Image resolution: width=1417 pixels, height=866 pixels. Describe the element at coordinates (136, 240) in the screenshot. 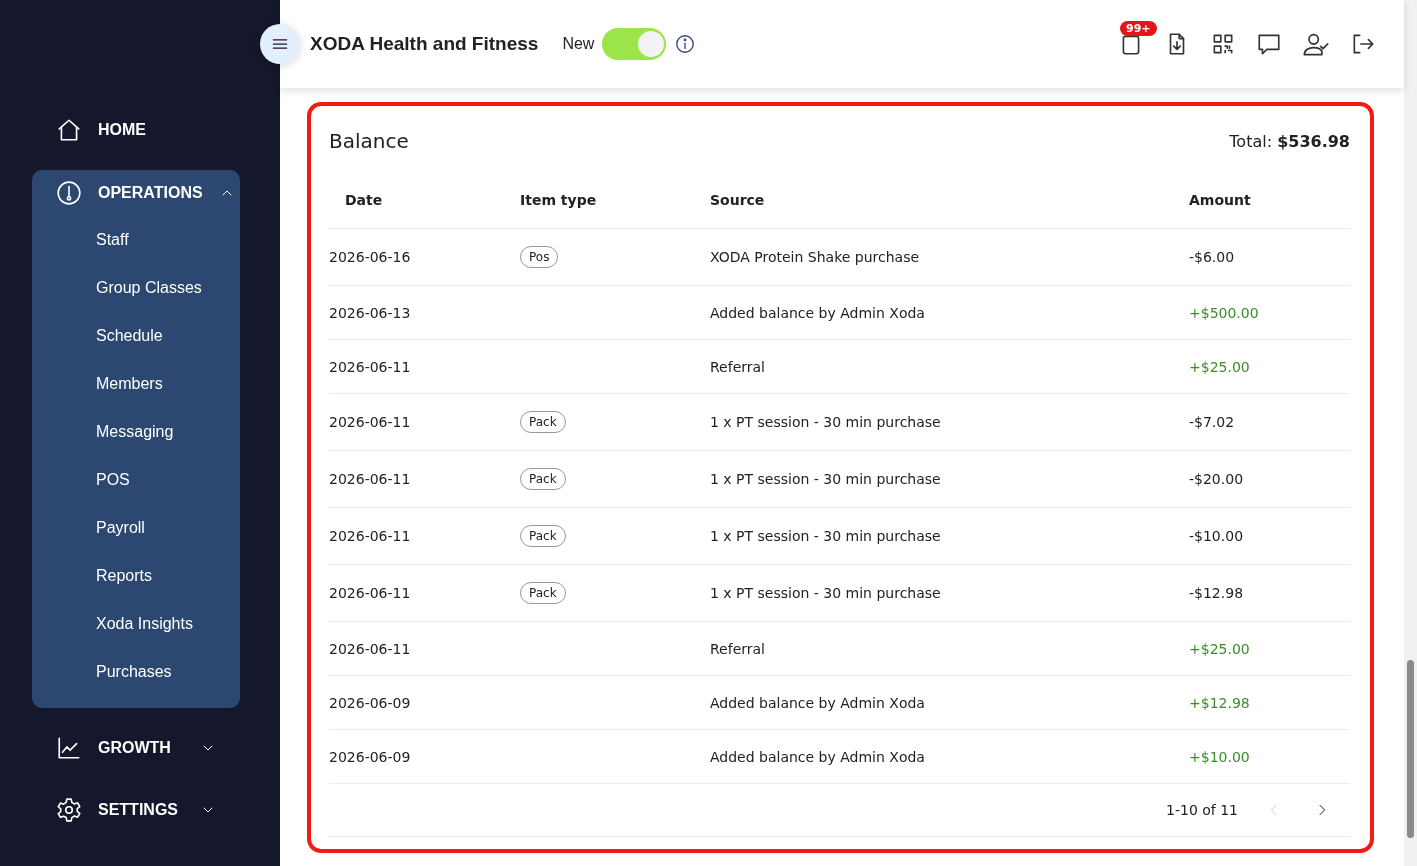

I see `nav-subitem: Staff` at that location.